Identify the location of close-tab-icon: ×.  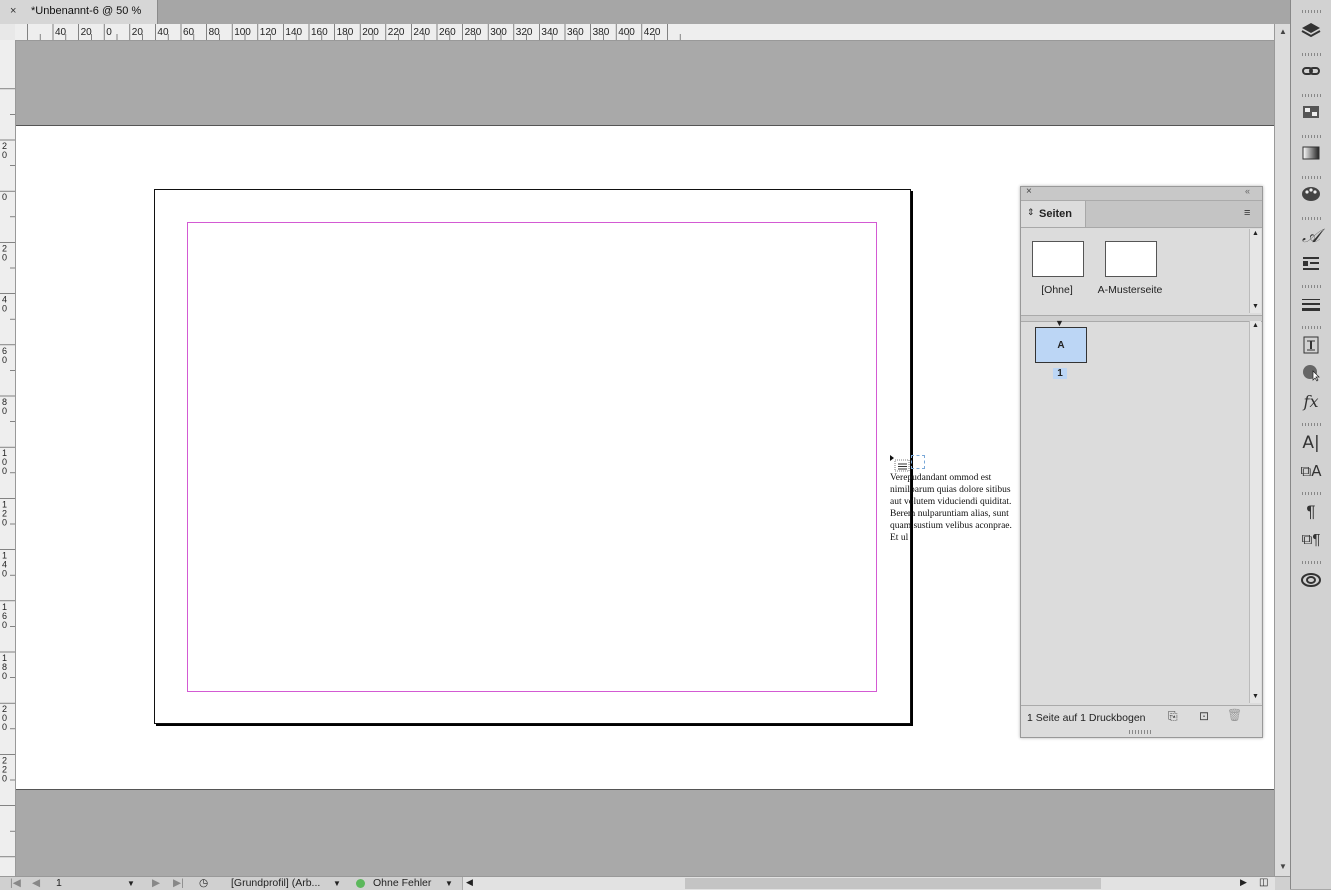
(13, 11).